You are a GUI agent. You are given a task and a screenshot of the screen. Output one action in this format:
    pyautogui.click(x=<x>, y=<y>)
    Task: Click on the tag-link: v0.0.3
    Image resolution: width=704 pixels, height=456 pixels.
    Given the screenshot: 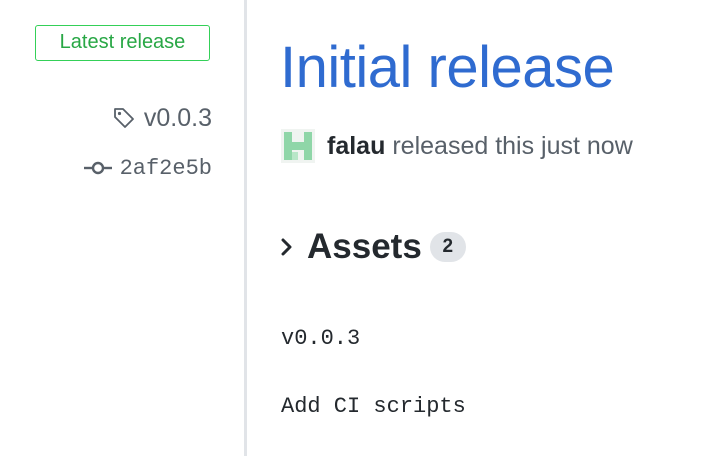 What is the action you would take?
    pyautogui.click(x=162, y=118)
    